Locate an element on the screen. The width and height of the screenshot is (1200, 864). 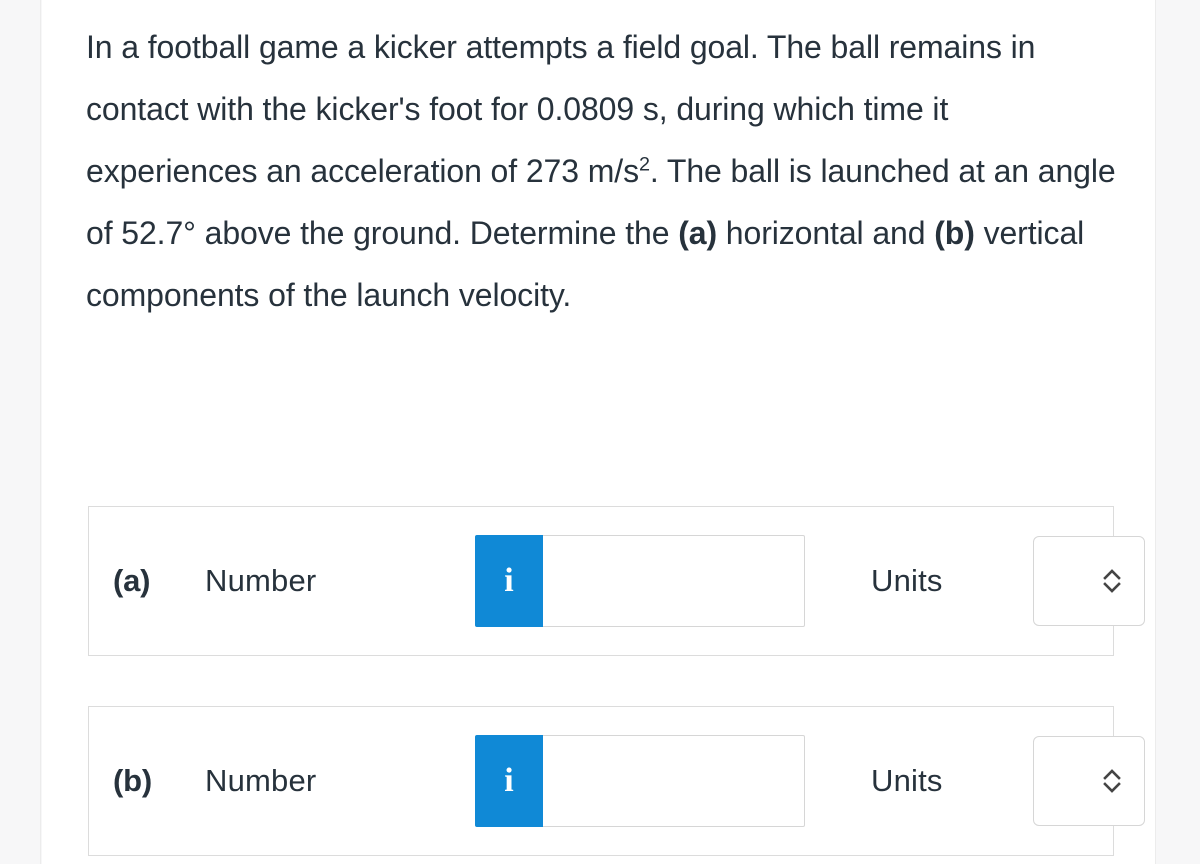
number-label-b: Number is located at coordinates (261, 780).